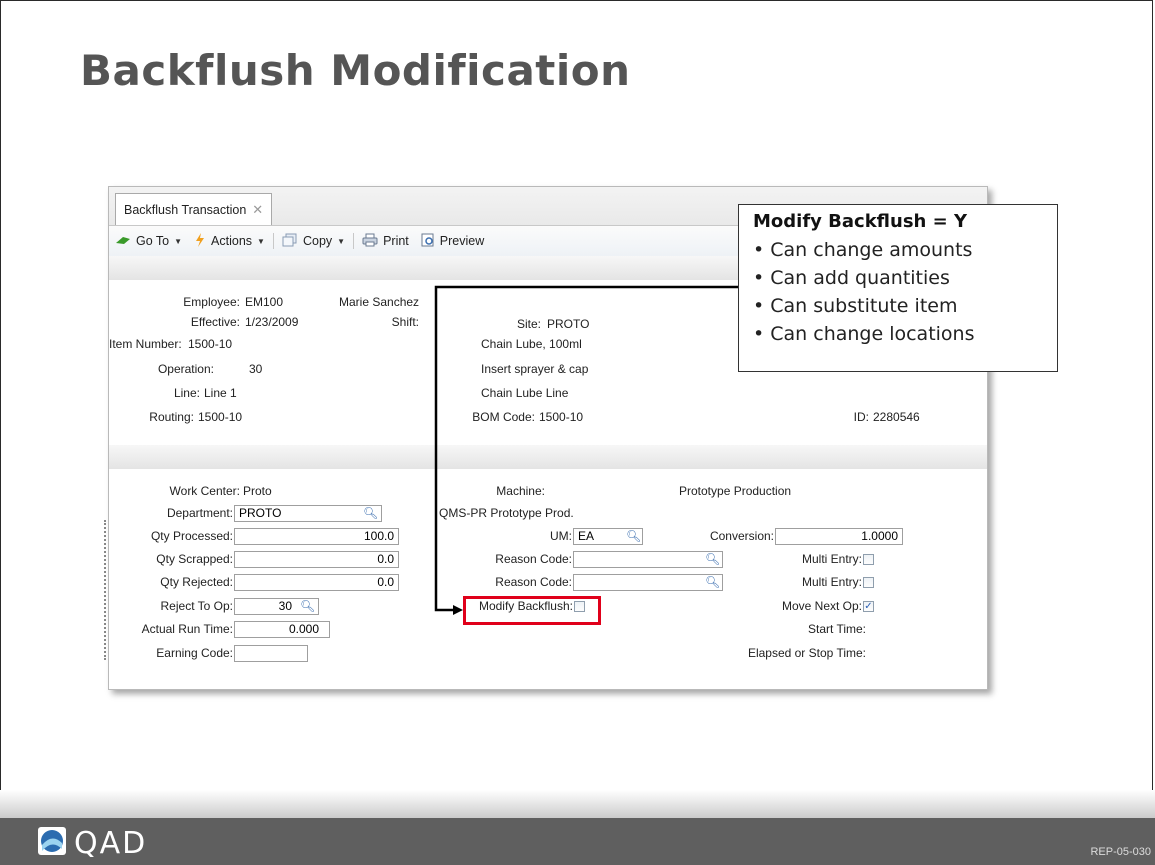 Image resolution: width=1155 pixels, height=865 pixels. Describe the element at coordinates (379, 302) in the screenshot. I see `employee-name: Marie Sanchez` at that location.